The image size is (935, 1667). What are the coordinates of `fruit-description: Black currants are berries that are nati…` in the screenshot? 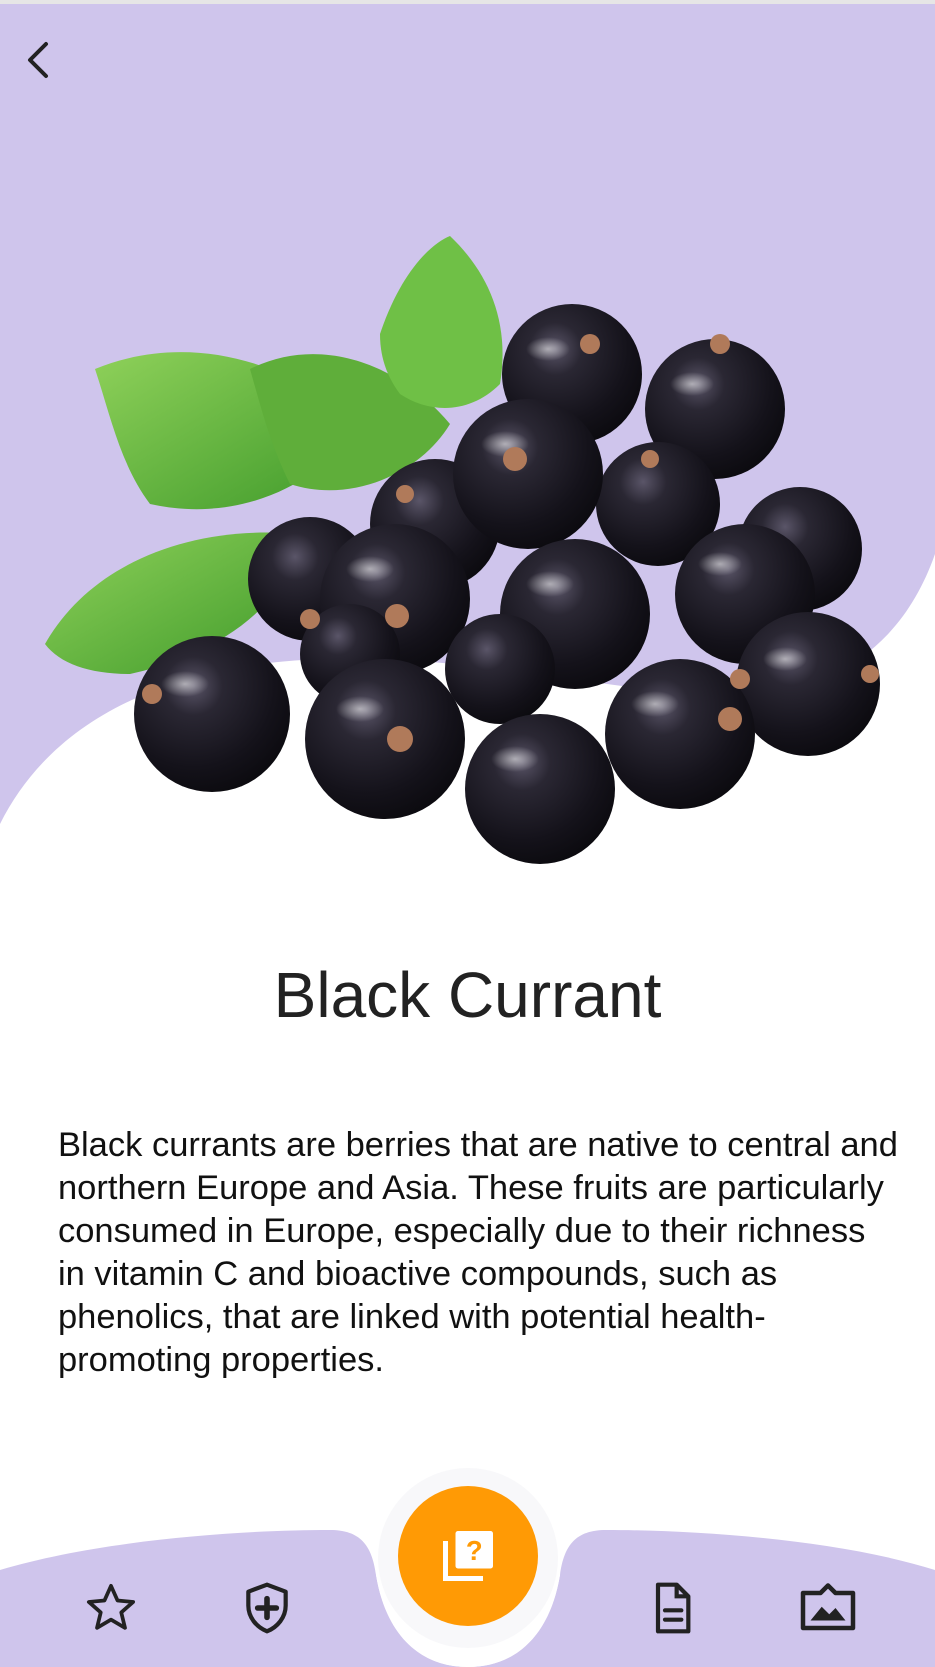 It's located at (478, 1252).